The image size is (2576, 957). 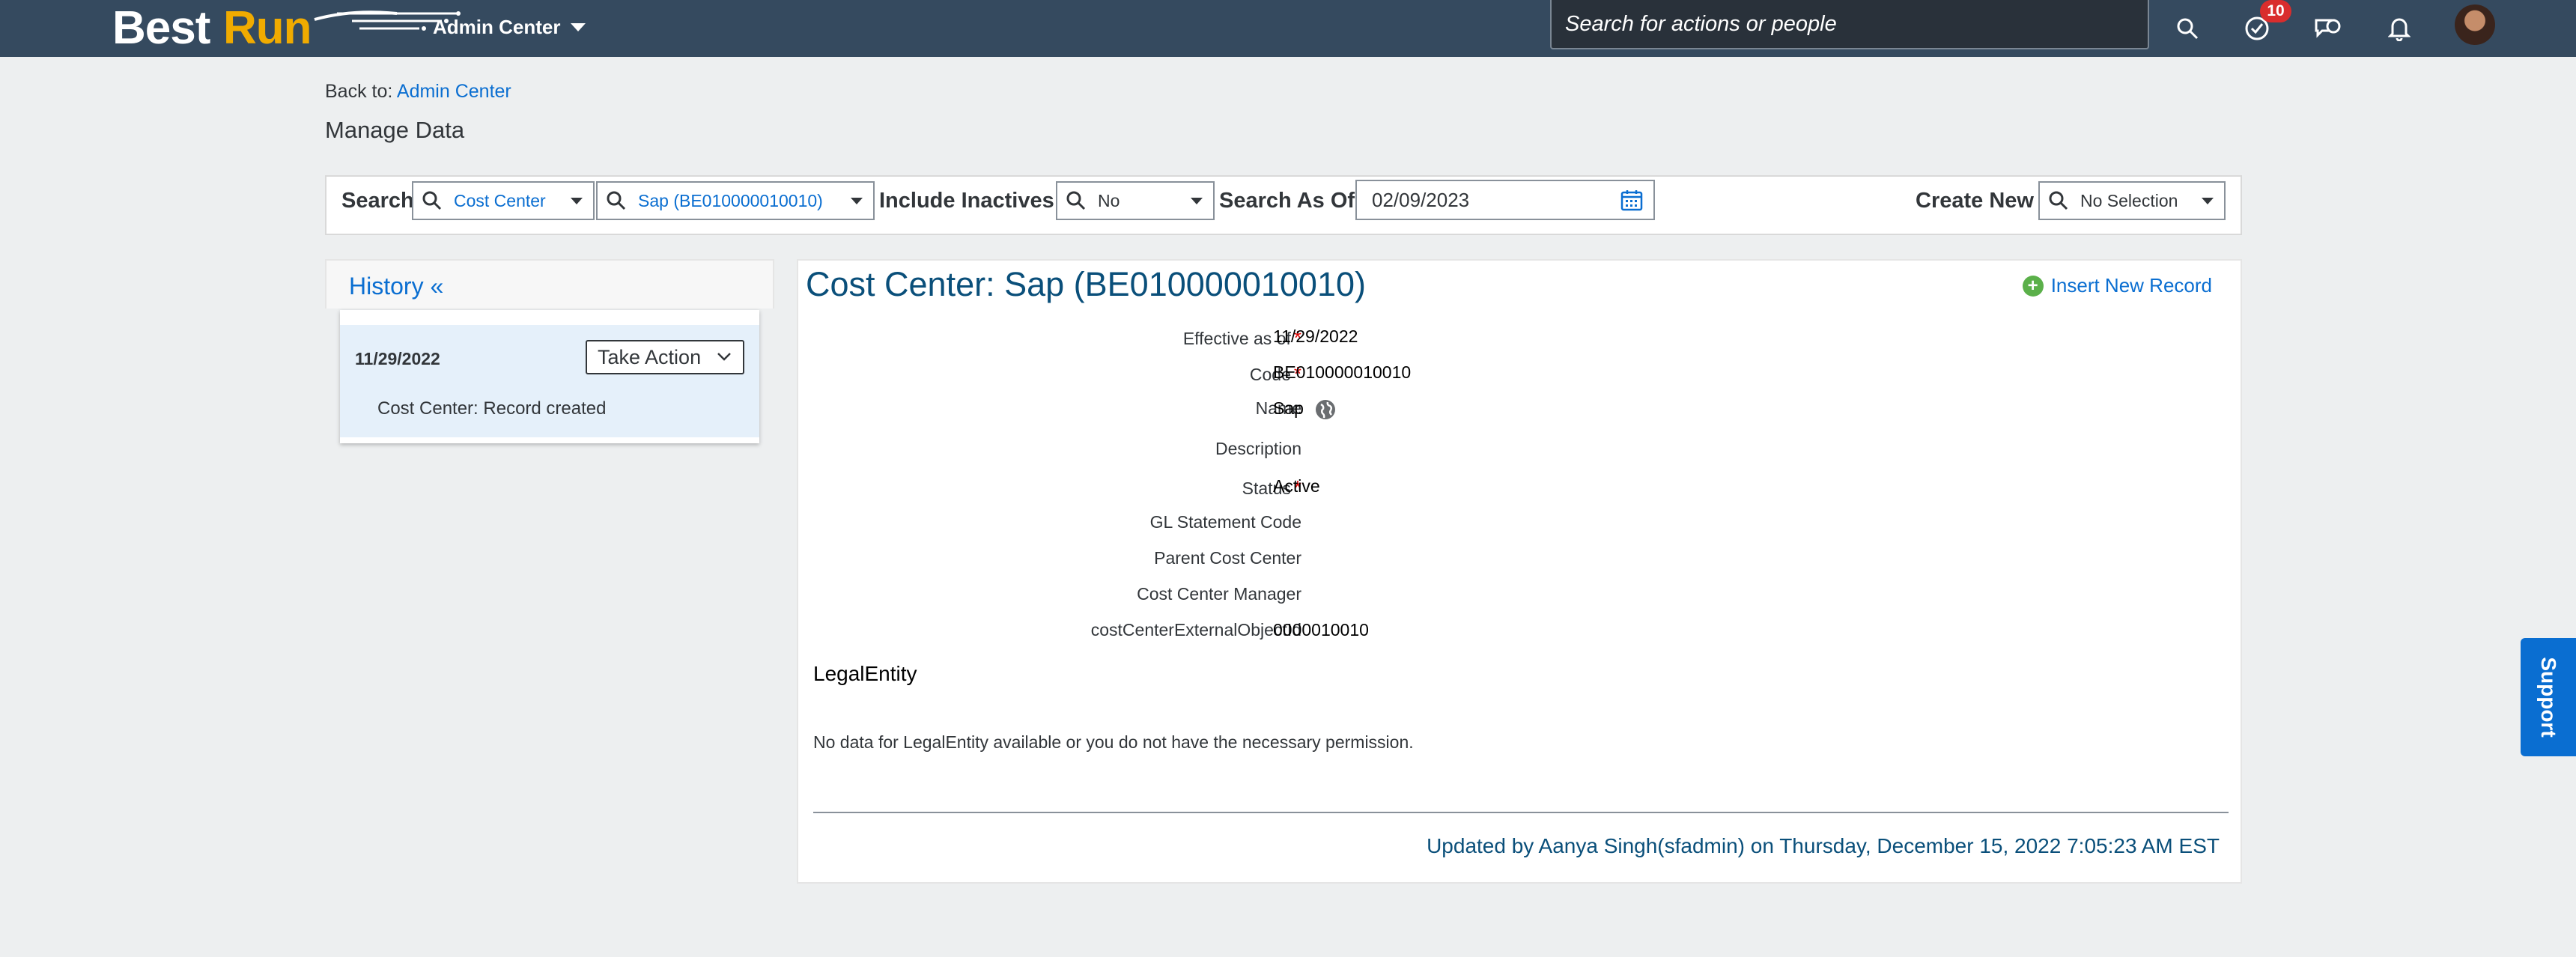 I want to click on notification-count-badge: 10, so click(x=2275, y=11).